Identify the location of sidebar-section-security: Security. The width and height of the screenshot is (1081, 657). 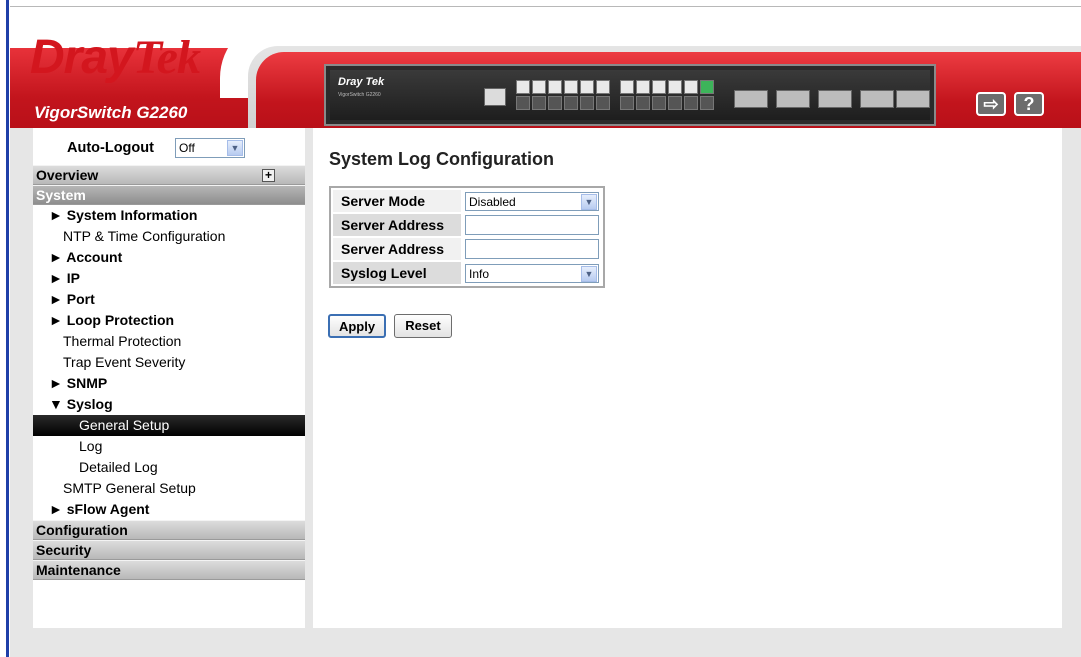
(169, 550).